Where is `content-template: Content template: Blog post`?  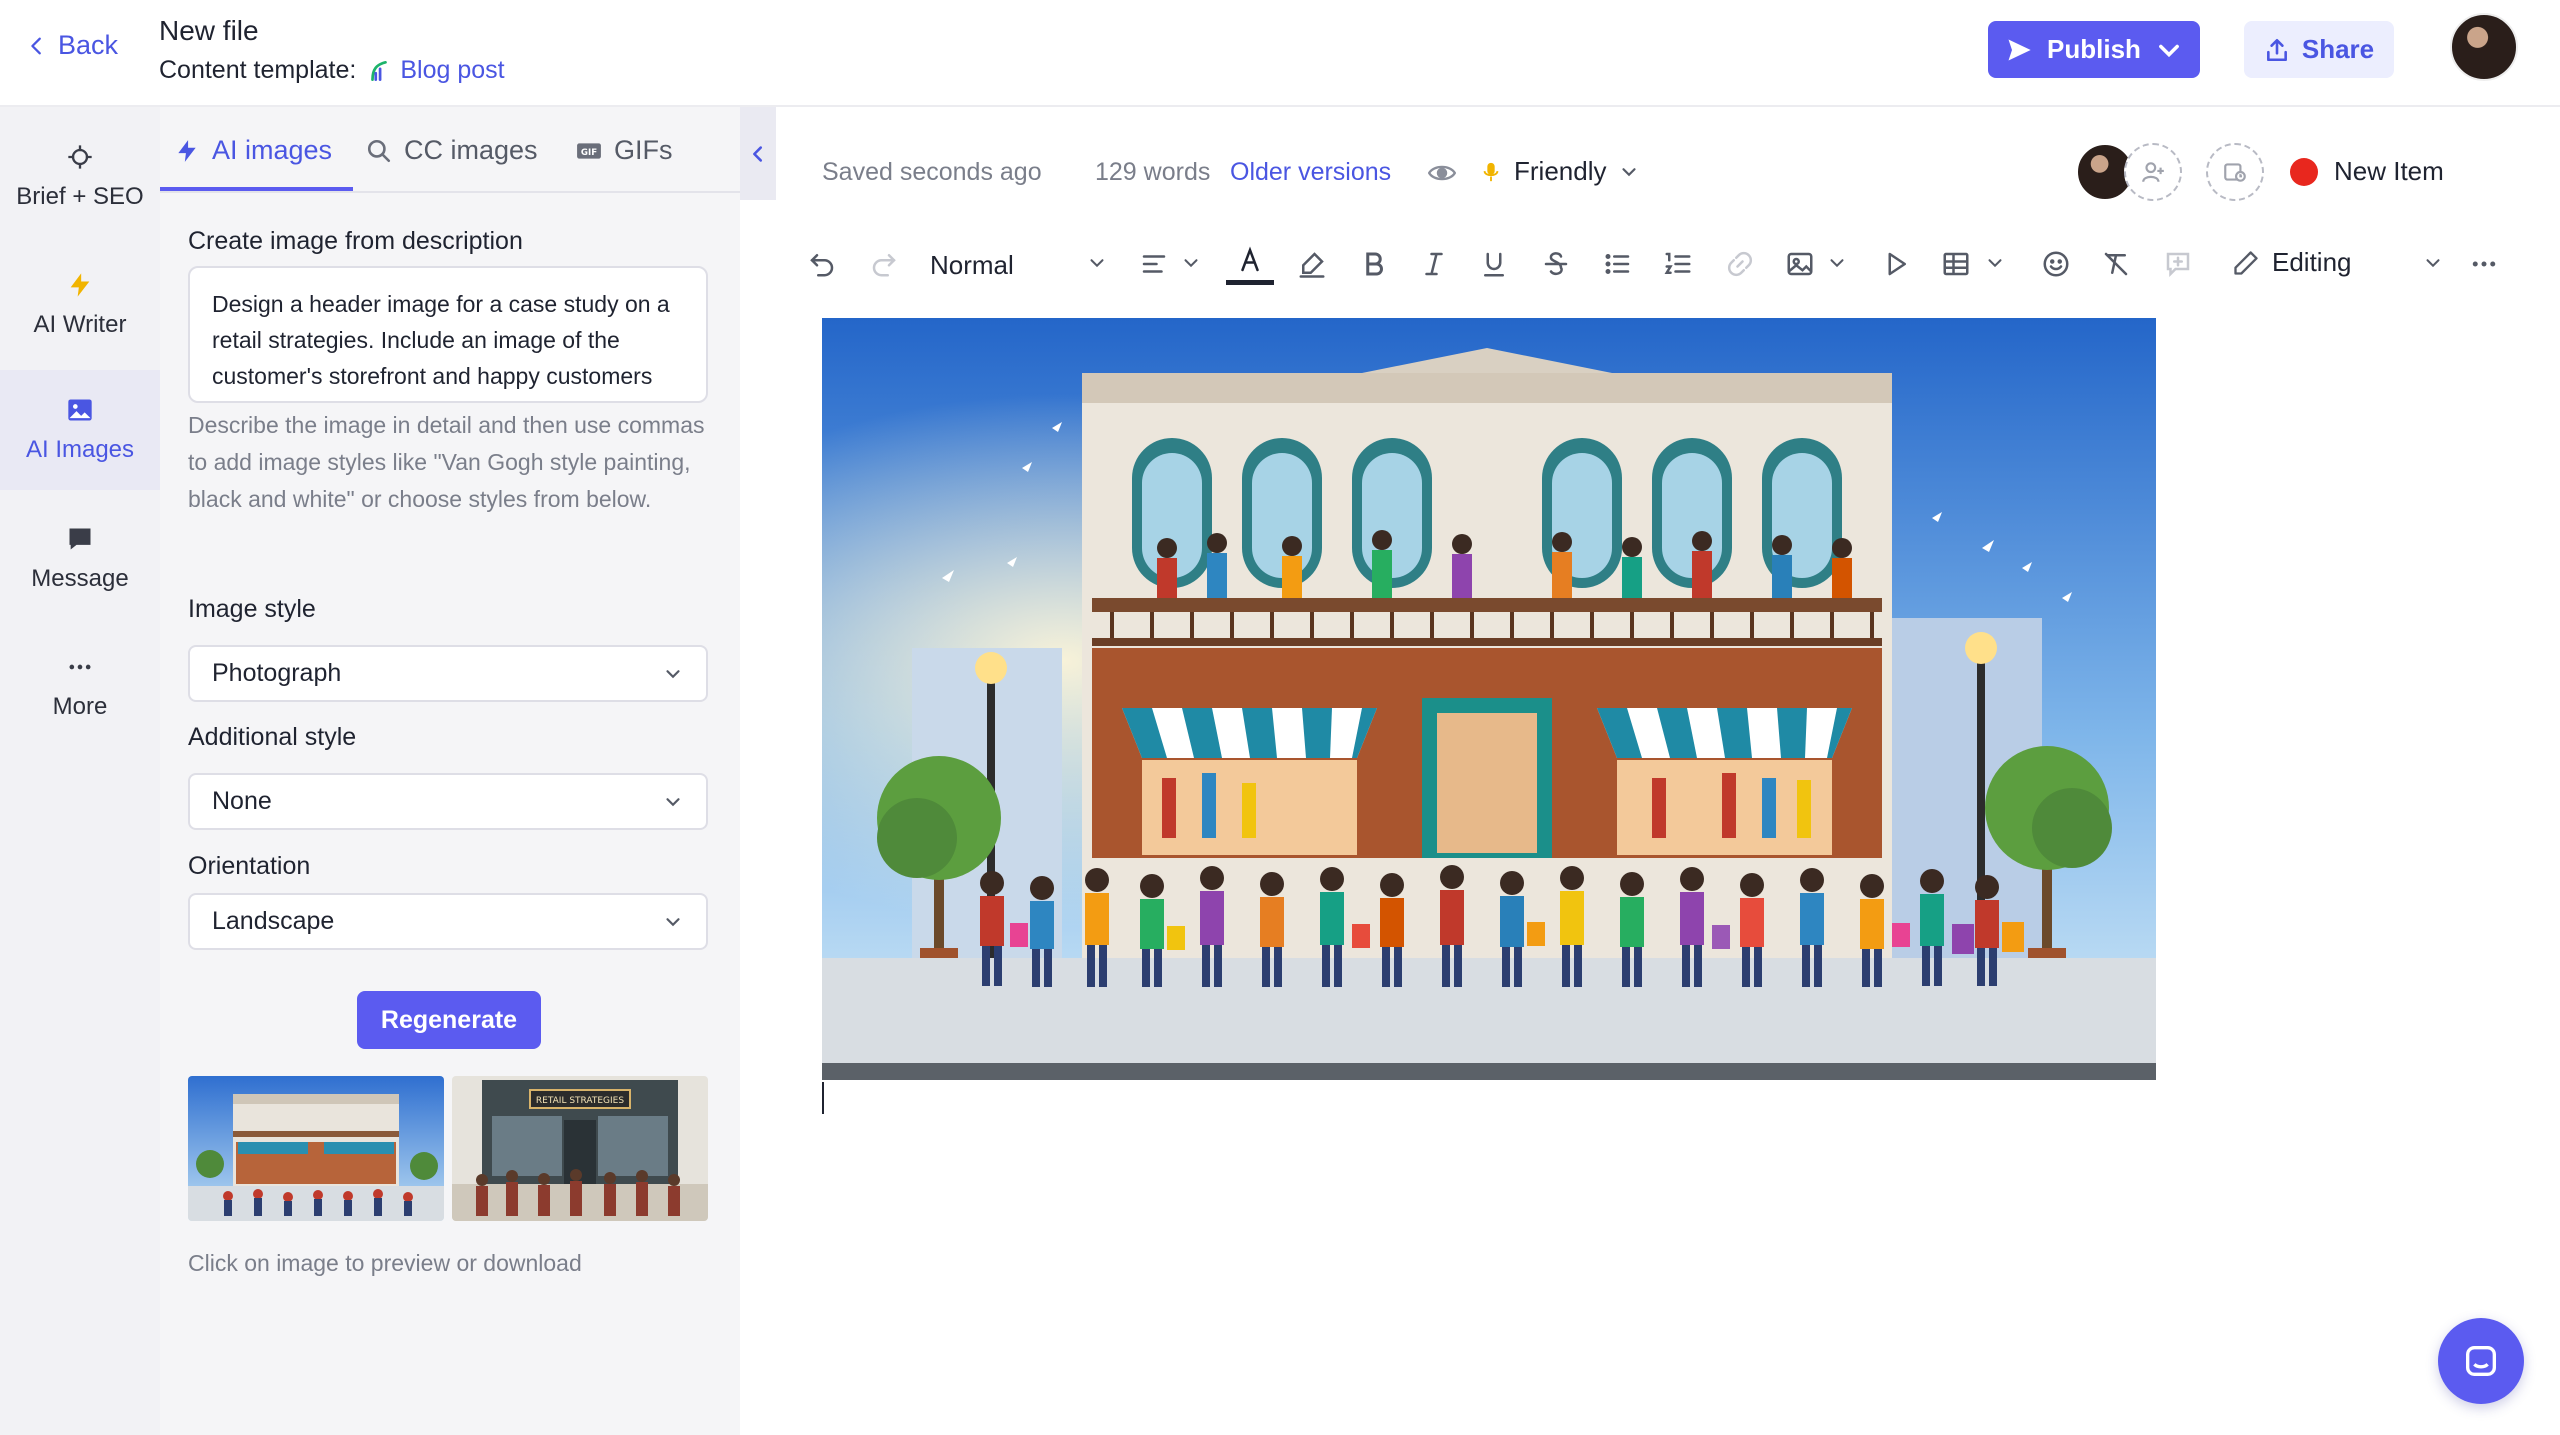 content-template: Content template: Blog post is located at coordinates (332, 70).